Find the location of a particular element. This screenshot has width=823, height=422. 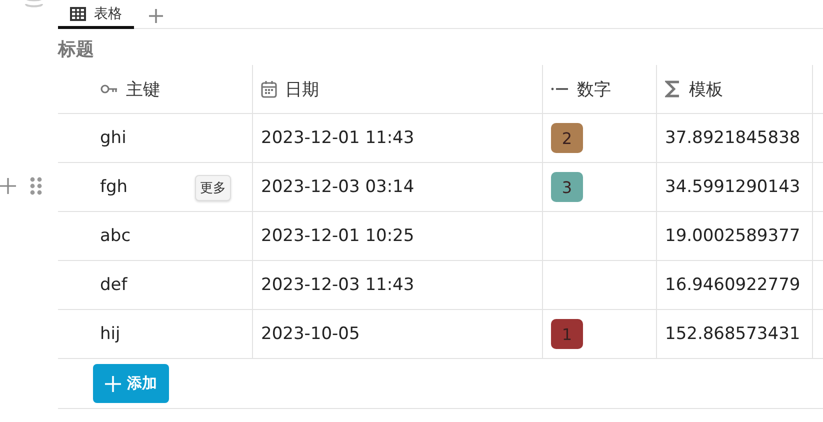

table-cell: abc is located at coordinates (155, 236).